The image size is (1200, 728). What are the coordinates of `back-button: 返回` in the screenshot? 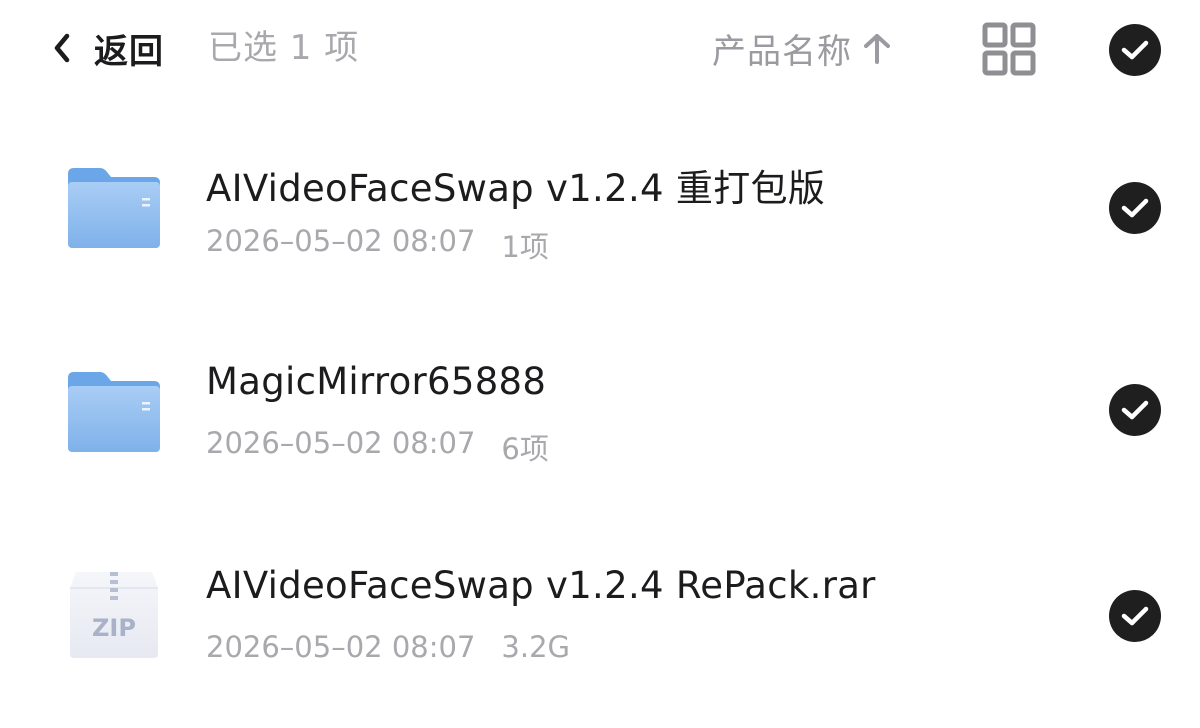 It's located at (107, 48).